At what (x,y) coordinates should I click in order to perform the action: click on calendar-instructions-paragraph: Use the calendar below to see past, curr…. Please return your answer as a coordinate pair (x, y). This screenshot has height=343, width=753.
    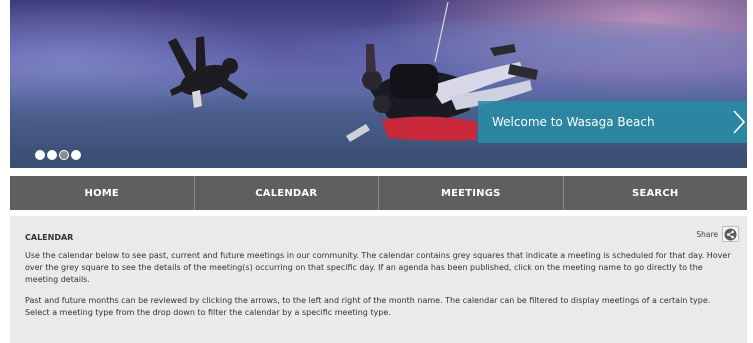
    Looking at the image, I should click on (378, 267).